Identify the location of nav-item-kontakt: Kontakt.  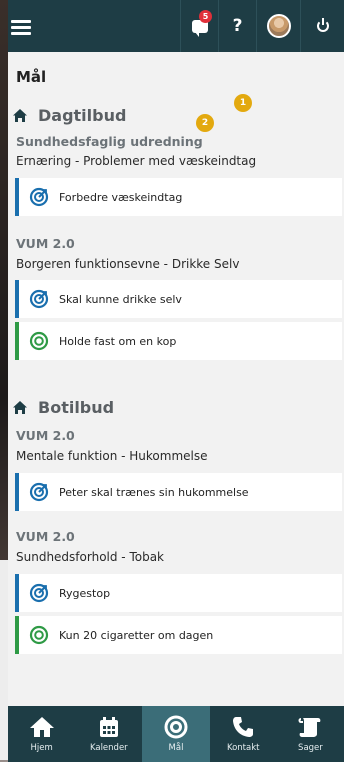
(243, 734).